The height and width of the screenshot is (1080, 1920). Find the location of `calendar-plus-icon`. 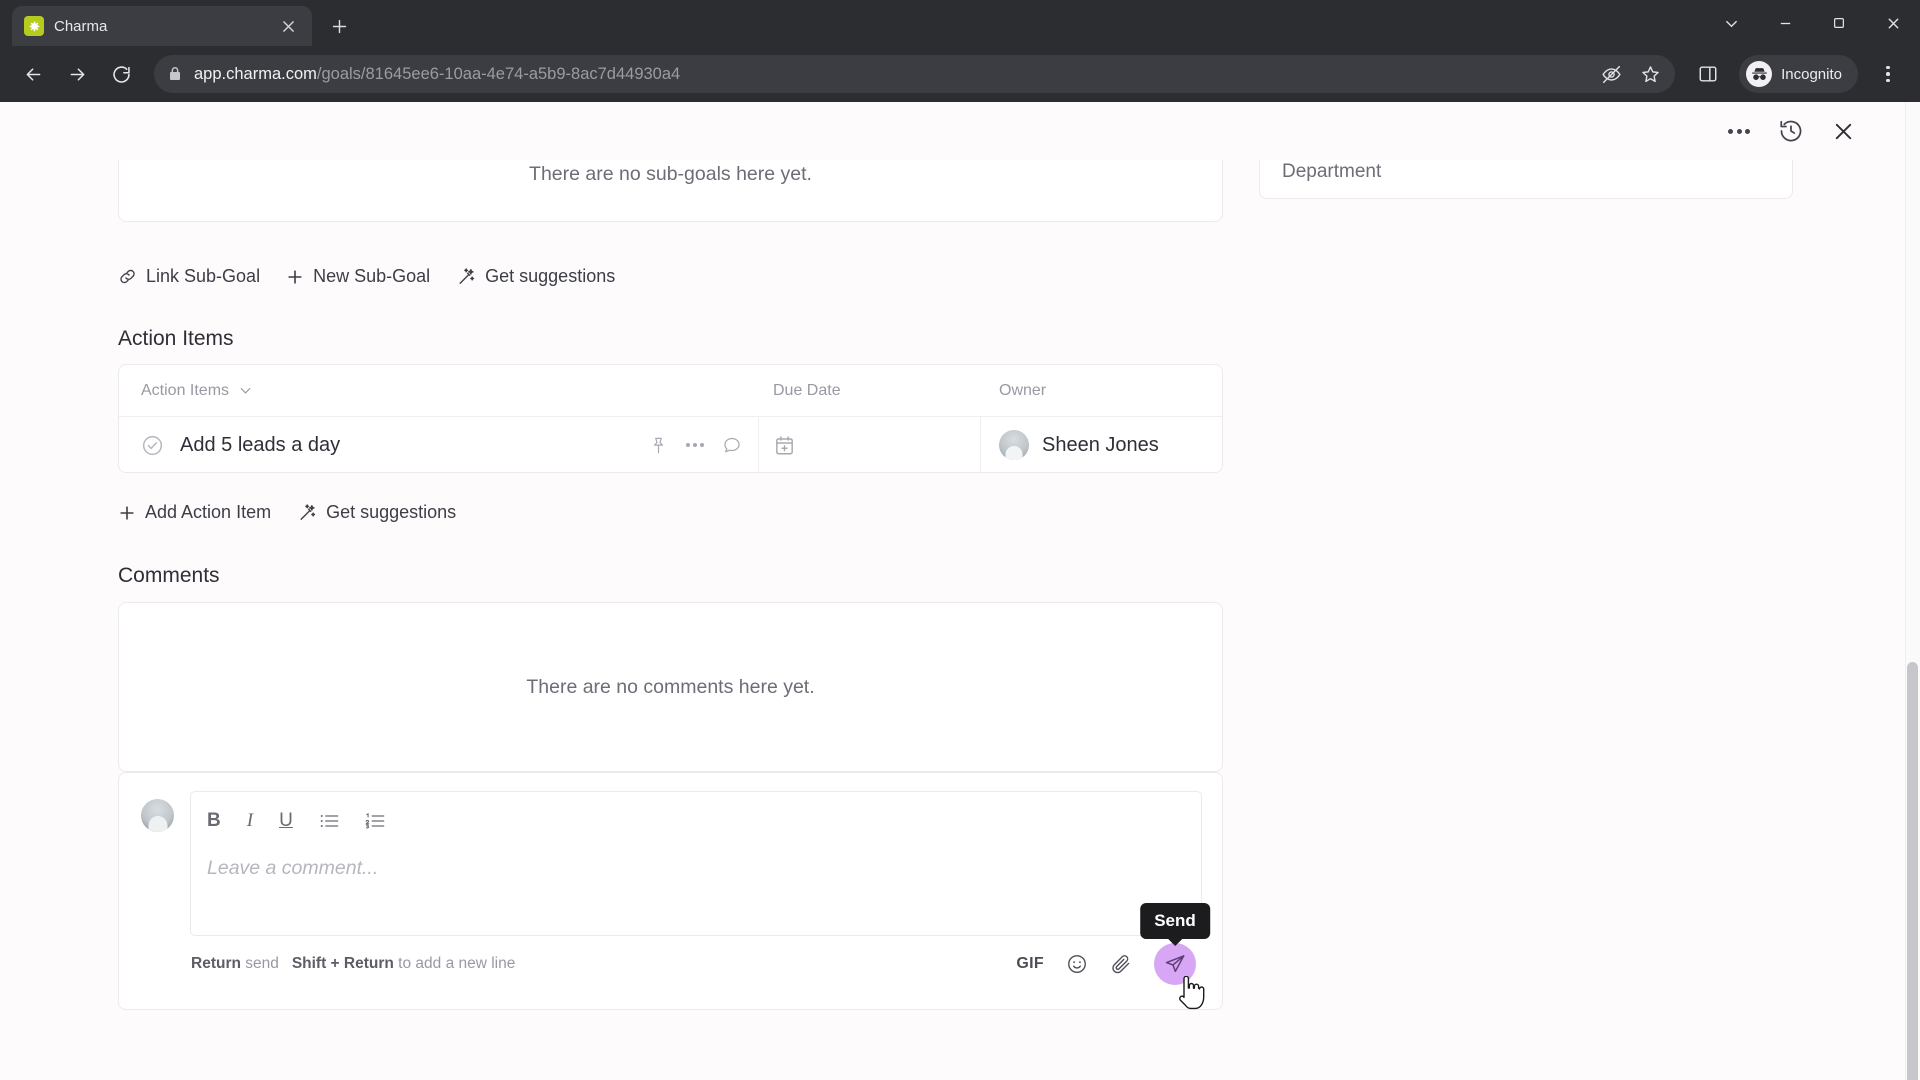

calendar-plus-icon is located at coordinates (784, 445).